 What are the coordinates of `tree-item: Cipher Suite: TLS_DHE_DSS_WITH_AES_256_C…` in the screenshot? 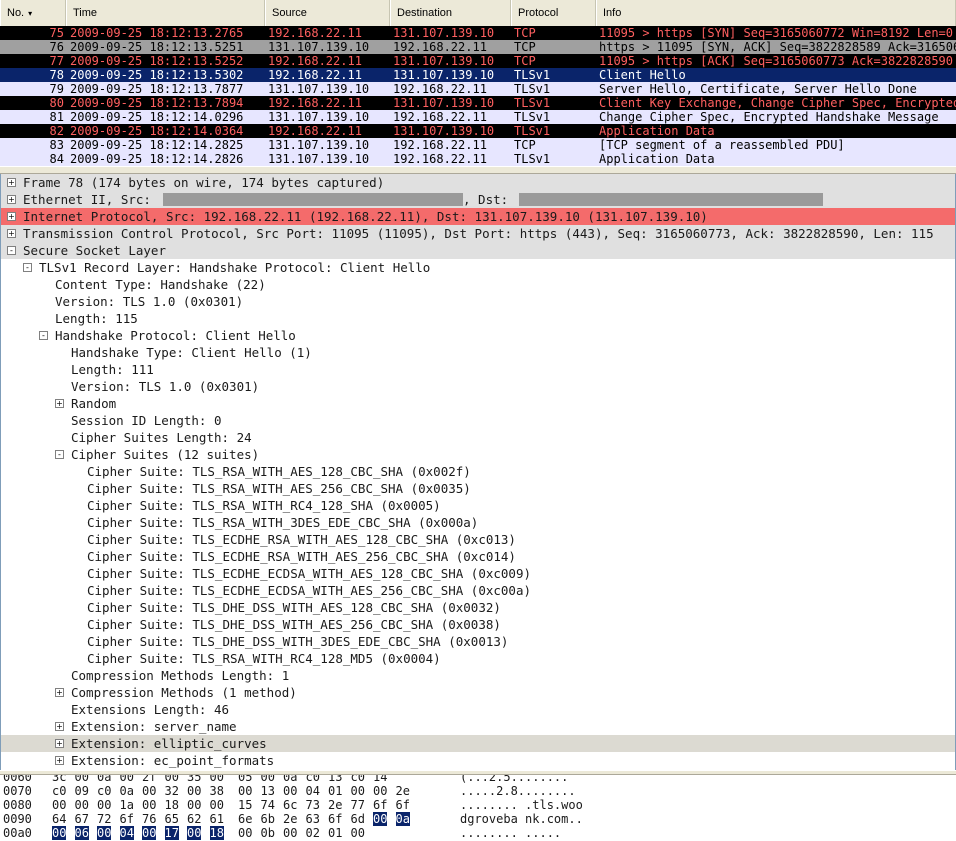 It's located at (478, 624).